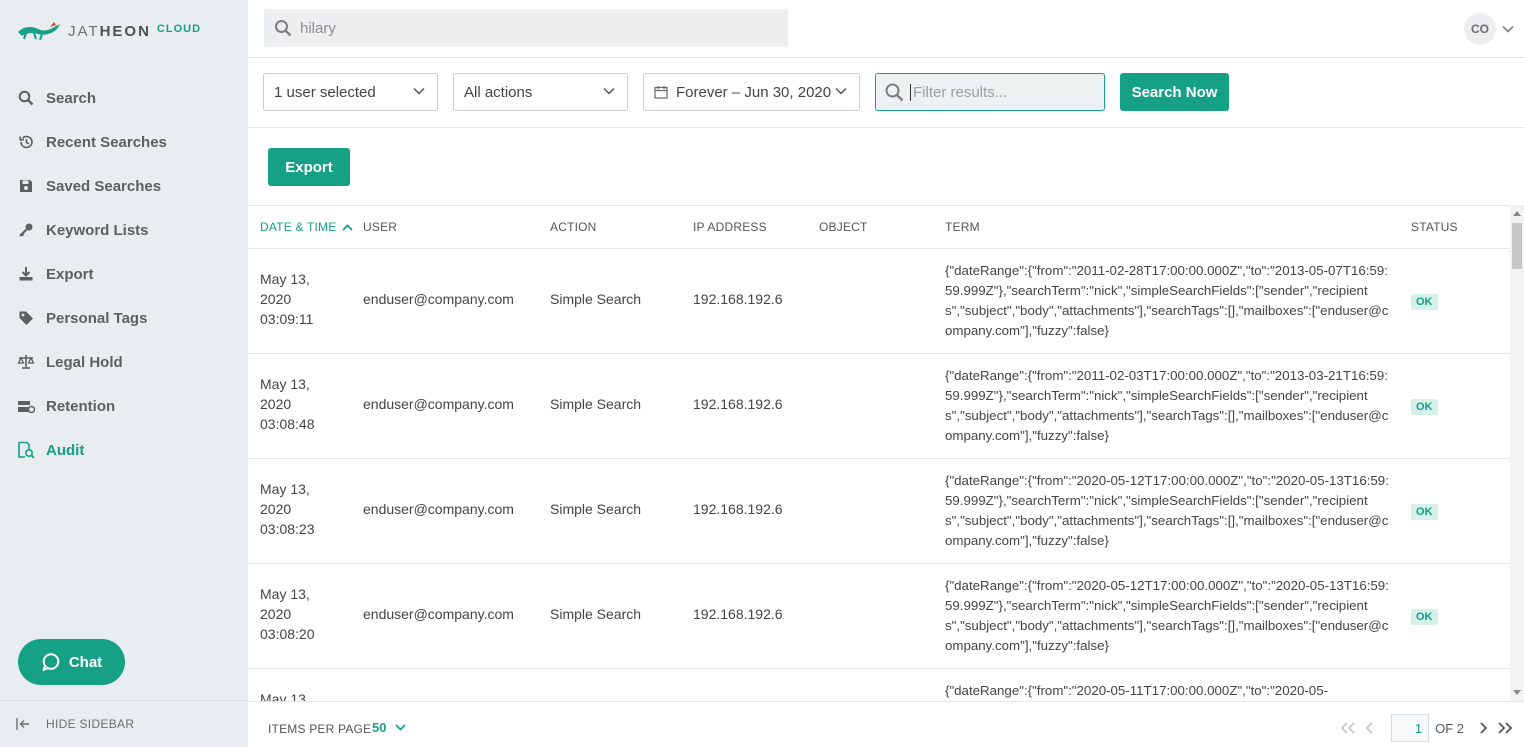  I want to click on column-header-action: ACTION, so click(573, 227).